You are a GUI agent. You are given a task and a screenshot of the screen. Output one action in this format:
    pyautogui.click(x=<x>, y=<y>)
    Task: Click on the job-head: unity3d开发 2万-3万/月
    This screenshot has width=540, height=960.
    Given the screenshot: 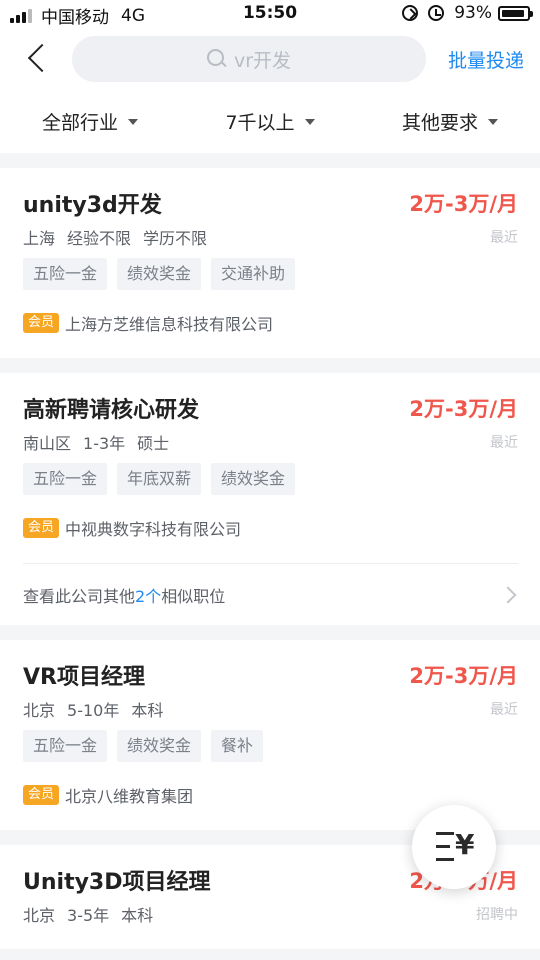 What is the action you would take?
    pyautogui.click(x=270, y=203)
    